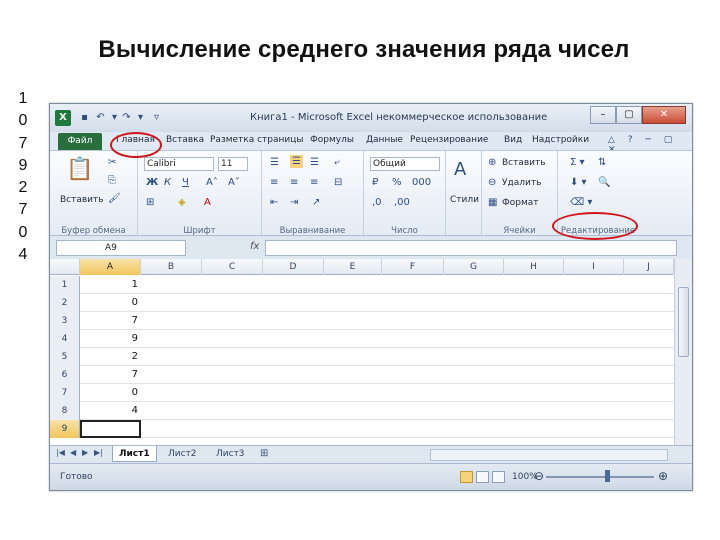  Describe the element at coordinates (600, 477) in the screenshot. I see `zoom-slider` at that location.